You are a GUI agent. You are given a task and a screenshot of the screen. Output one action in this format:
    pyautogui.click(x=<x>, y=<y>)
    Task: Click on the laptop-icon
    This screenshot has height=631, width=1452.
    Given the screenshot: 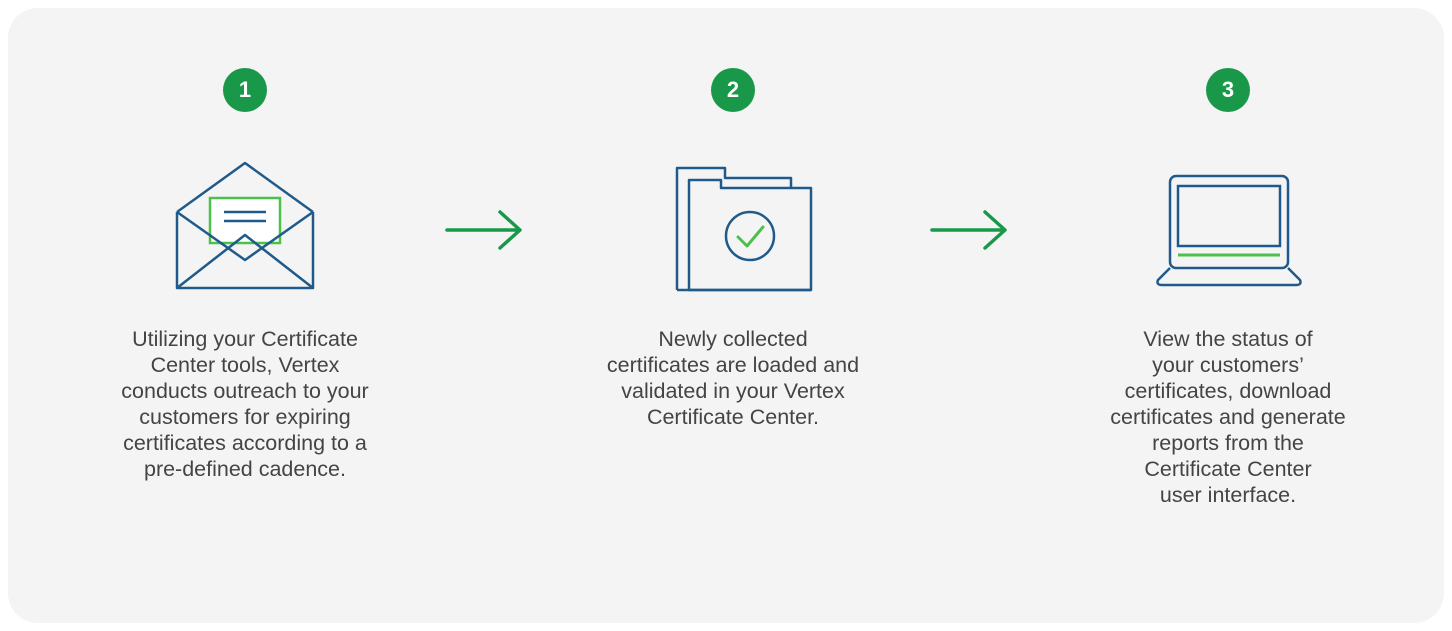 What is the action you would take?
    pyautogui.click(x=1229, y=230)
    